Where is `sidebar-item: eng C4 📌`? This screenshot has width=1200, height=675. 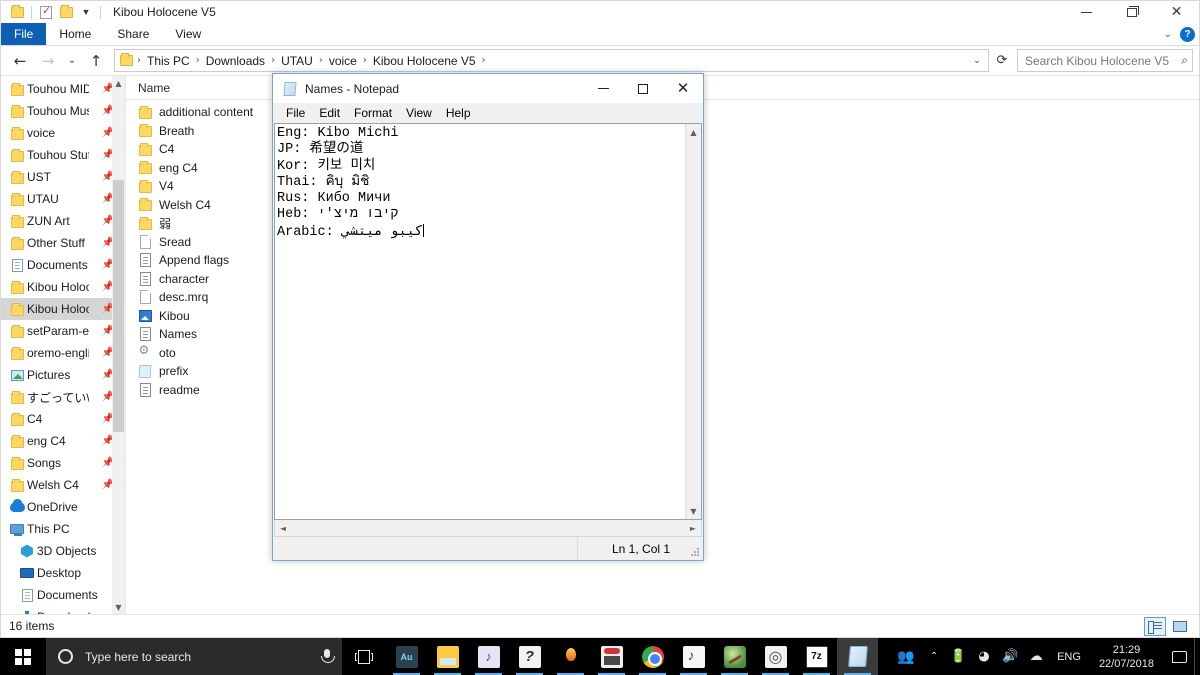
sidebar-item: eng C4 📌 is located at coordinates (63, 441).